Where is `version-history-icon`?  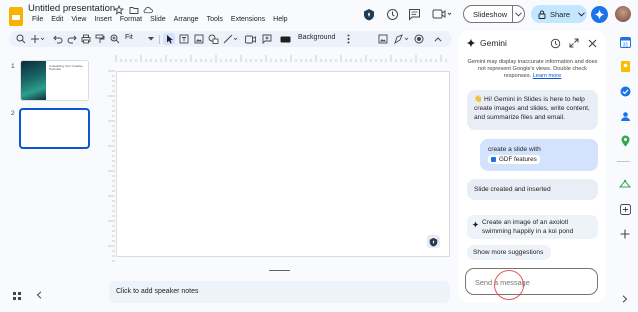
version-history-icon is located at coordinates (392, 14).